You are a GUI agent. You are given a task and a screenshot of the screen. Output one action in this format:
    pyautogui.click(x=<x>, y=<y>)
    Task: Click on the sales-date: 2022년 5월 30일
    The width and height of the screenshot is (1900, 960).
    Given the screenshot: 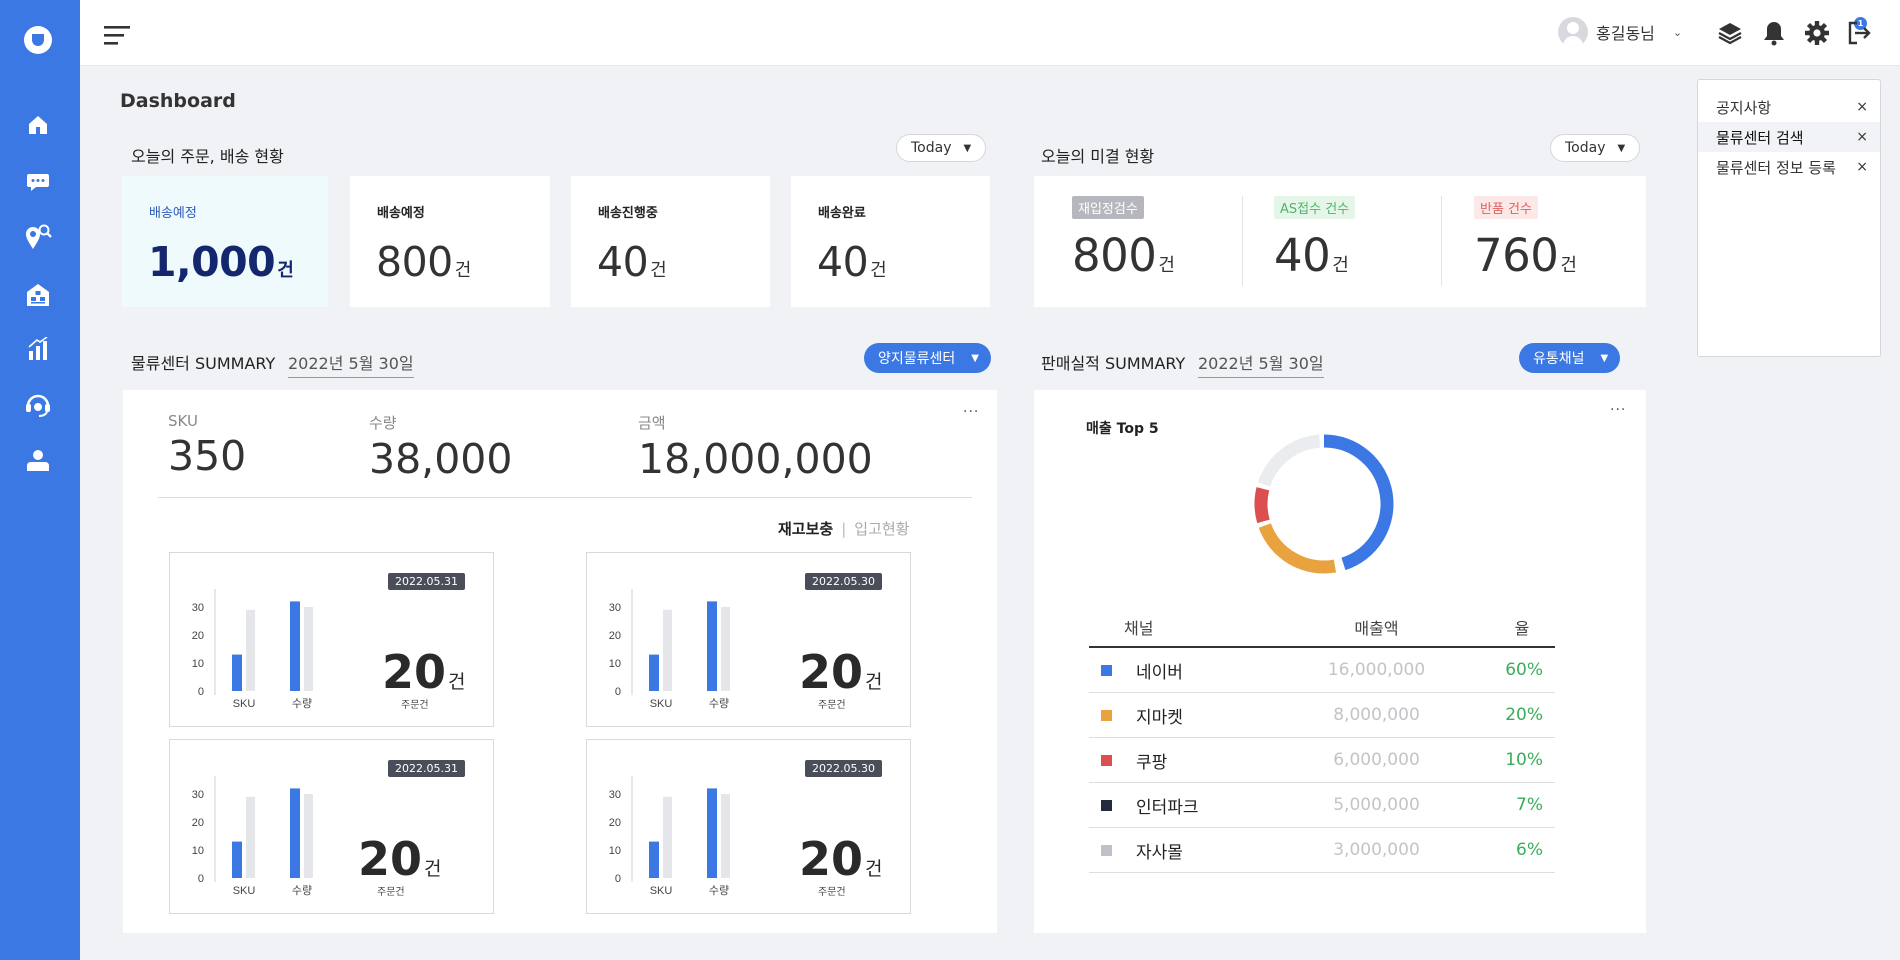 What is the action you would take?
    pyautogui.click(x=1261, y=364)
    